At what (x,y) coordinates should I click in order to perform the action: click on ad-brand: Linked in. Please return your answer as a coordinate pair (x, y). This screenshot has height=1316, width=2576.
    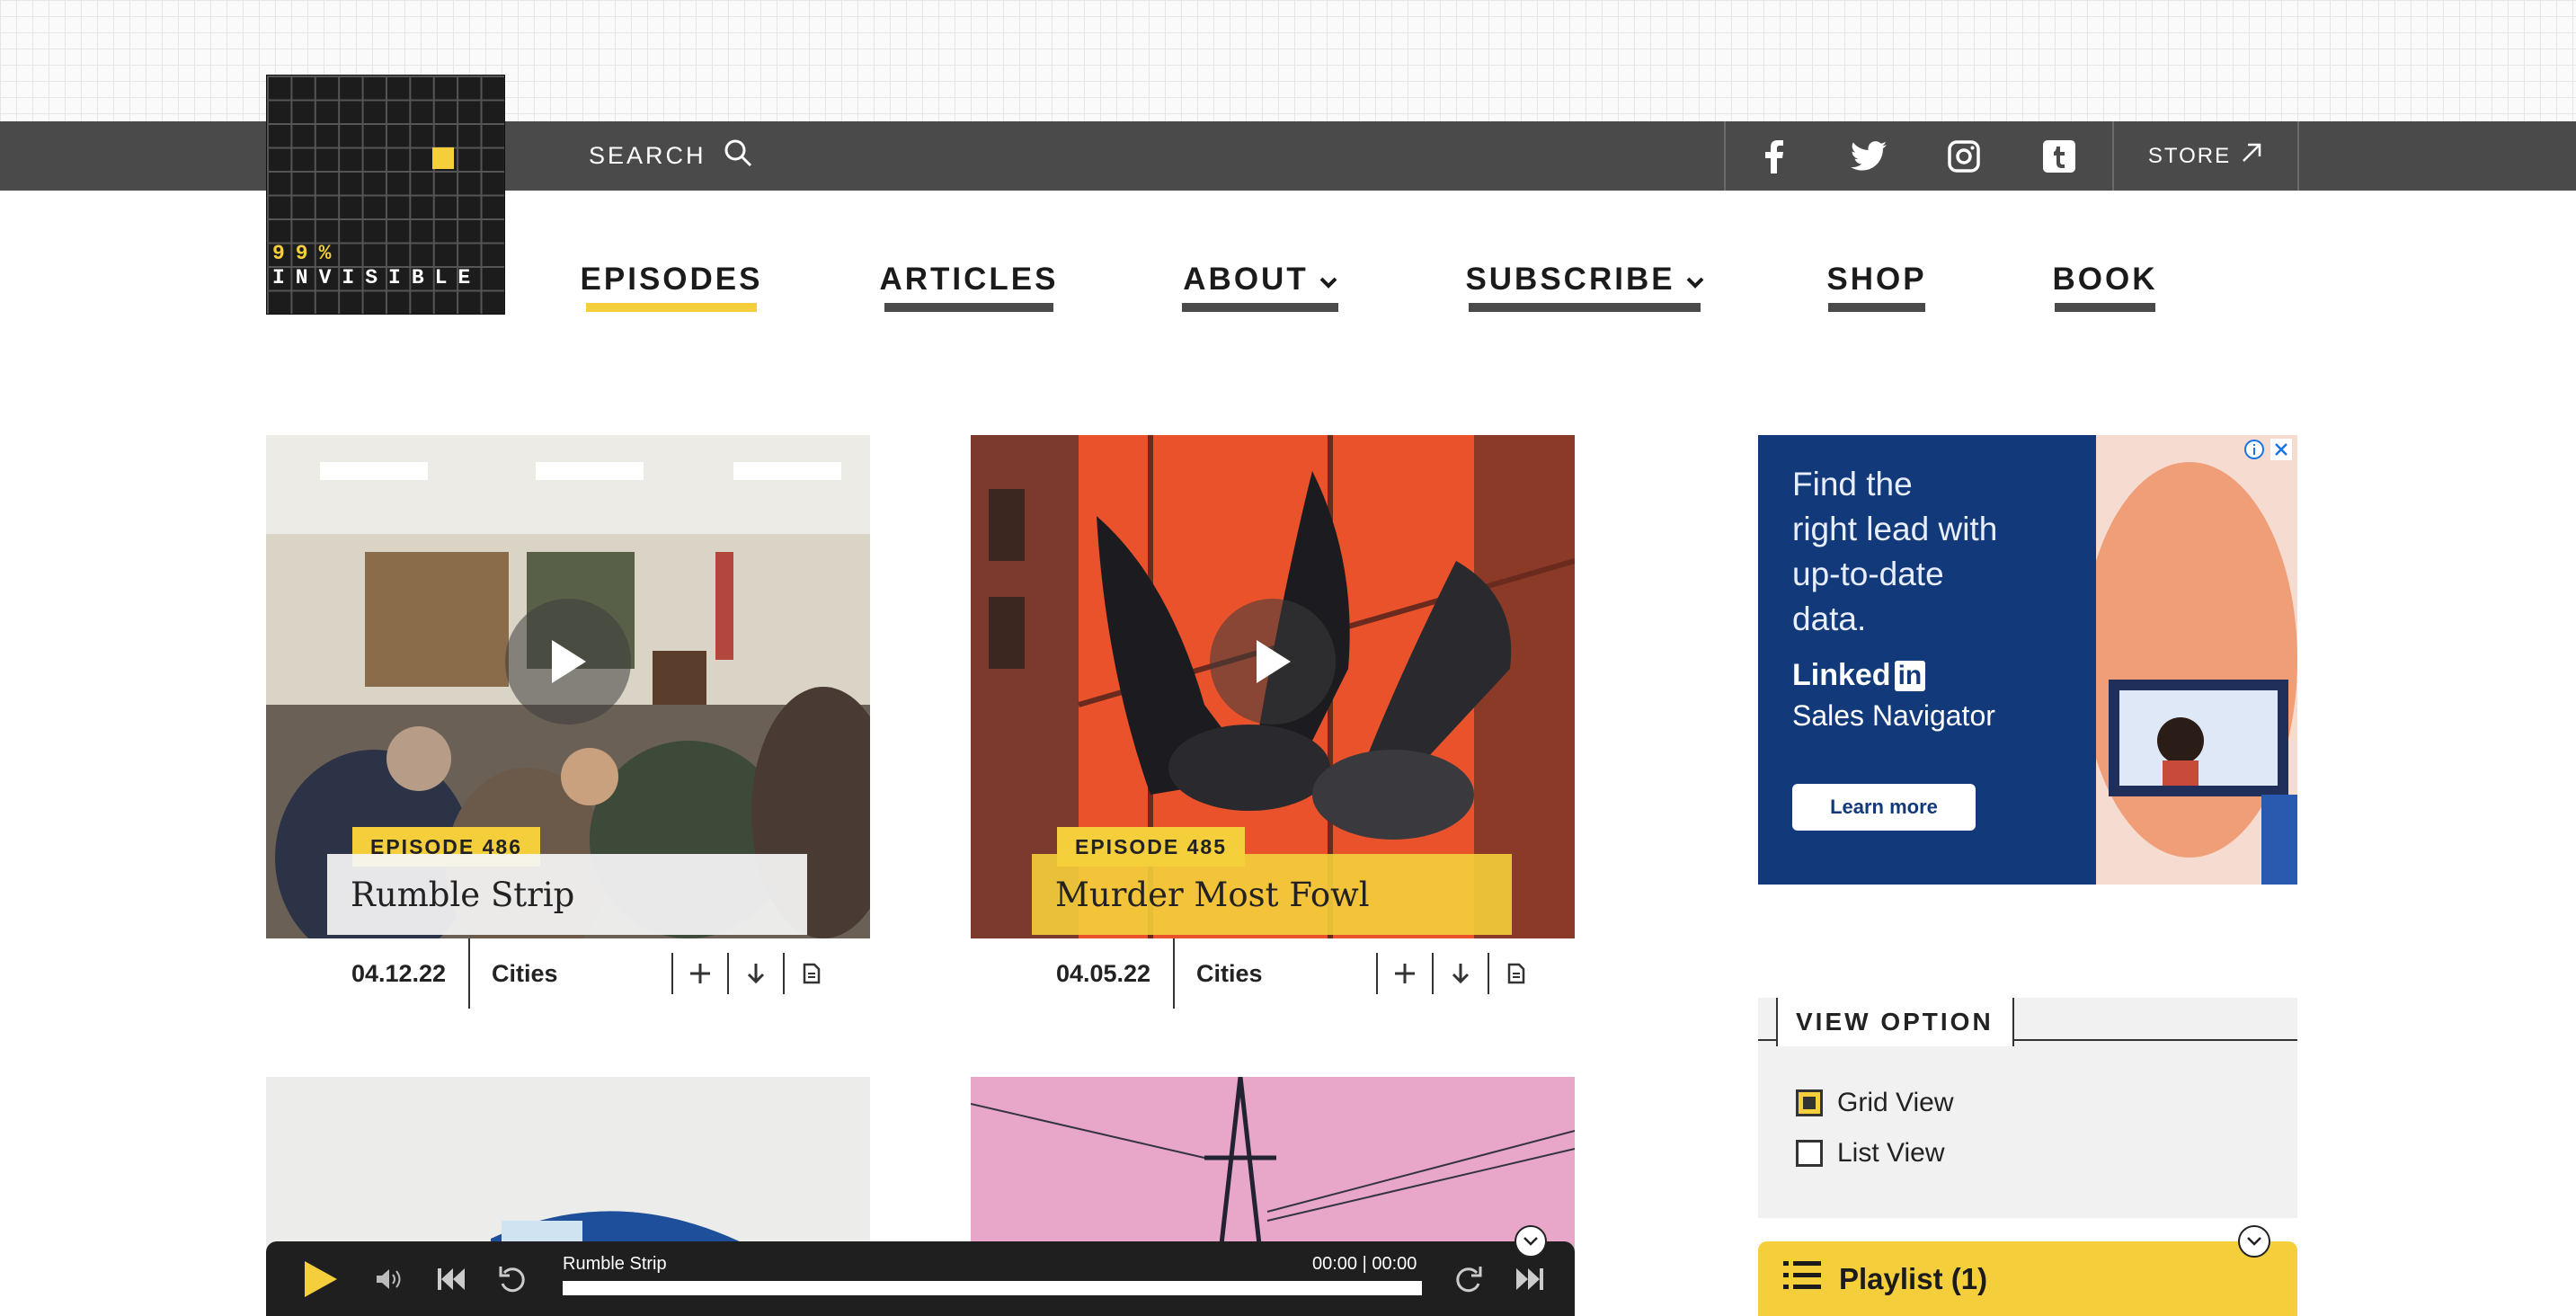
    Looking at the image, I should click on (1859, 675).